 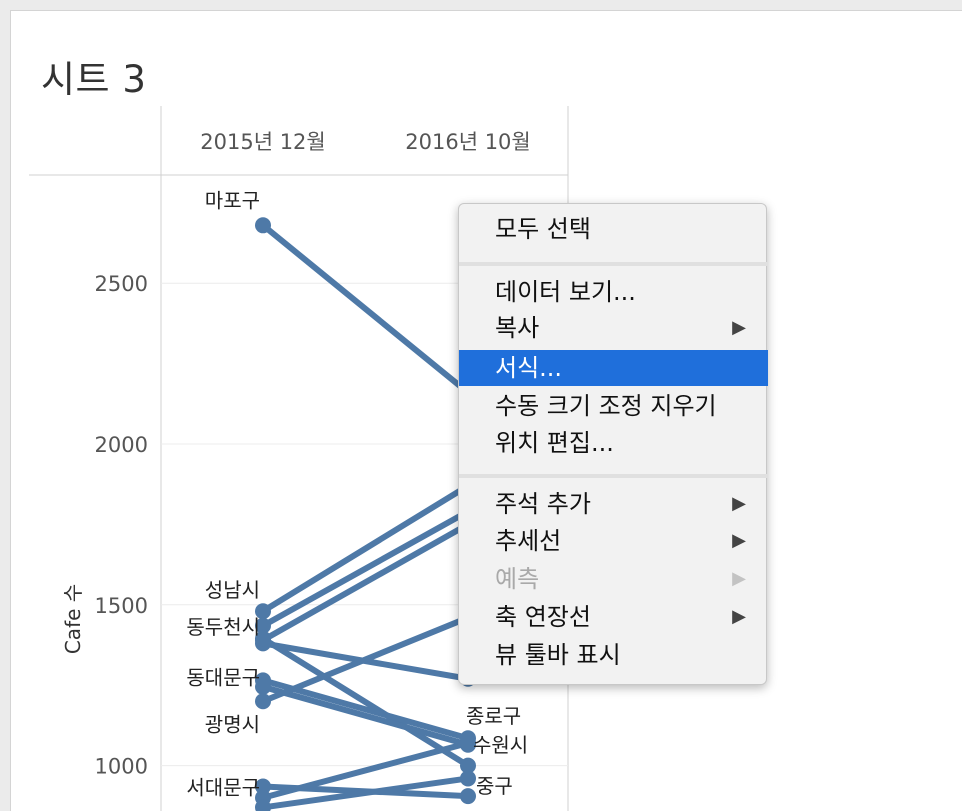 I want to click on y-tick-label: 2000, so click(x=121, y=445).